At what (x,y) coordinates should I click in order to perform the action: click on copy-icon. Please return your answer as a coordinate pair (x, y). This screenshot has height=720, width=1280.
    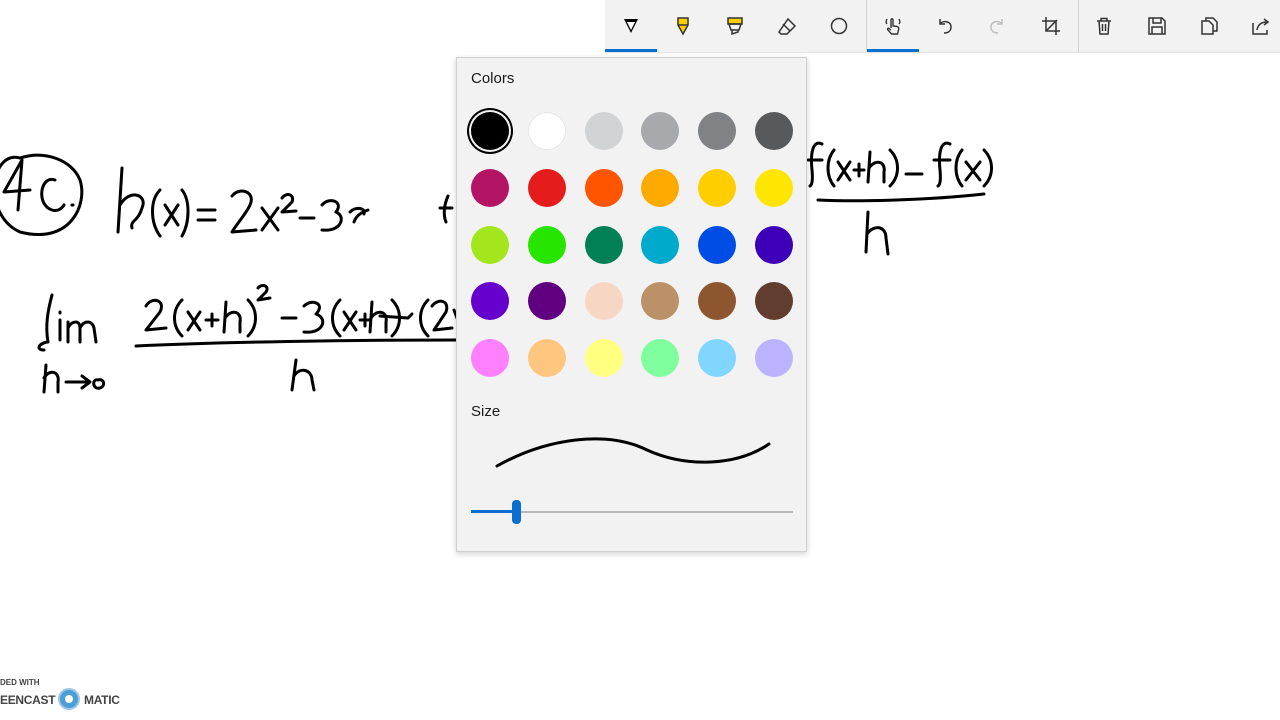
    Looking at the image, I should click on (1209, 26).